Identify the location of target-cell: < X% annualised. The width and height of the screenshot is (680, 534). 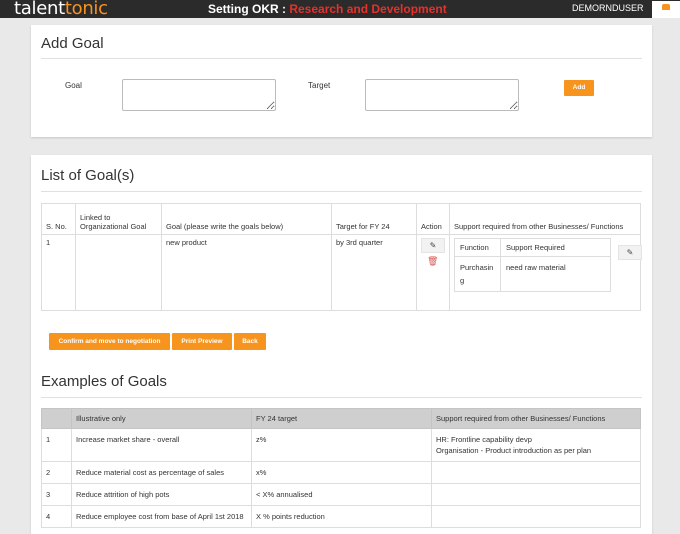
(341, 494).